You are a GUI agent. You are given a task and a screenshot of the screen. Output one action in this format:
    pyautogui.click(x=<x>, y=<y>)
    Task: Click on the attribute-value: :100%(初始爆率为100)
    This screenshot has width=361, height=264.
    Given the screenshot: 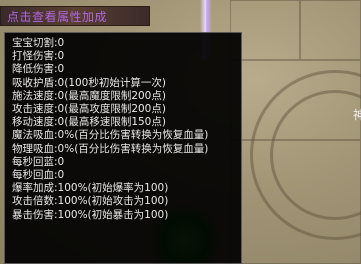 What is the action you would take?
    pyautogui.click(x=111, y=188)
    